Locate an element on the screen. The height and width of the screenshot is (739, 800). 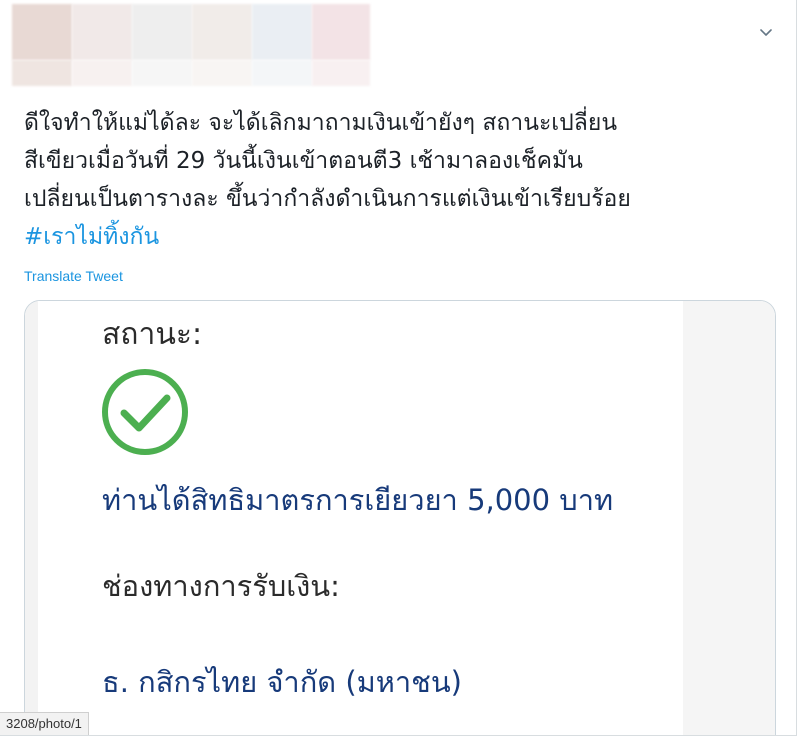
entitlement-text: ท่านได้สิทธิมาตรการเยียวยา 5,000 บาท is located at coordinates (358, 500).